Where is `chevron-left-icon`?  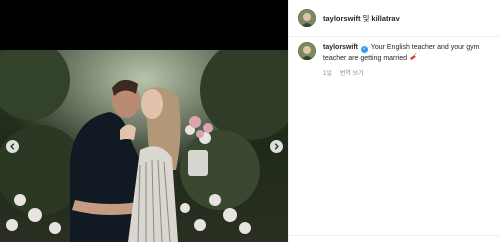
chevron-left-icon is located at coordinates (12, 146).